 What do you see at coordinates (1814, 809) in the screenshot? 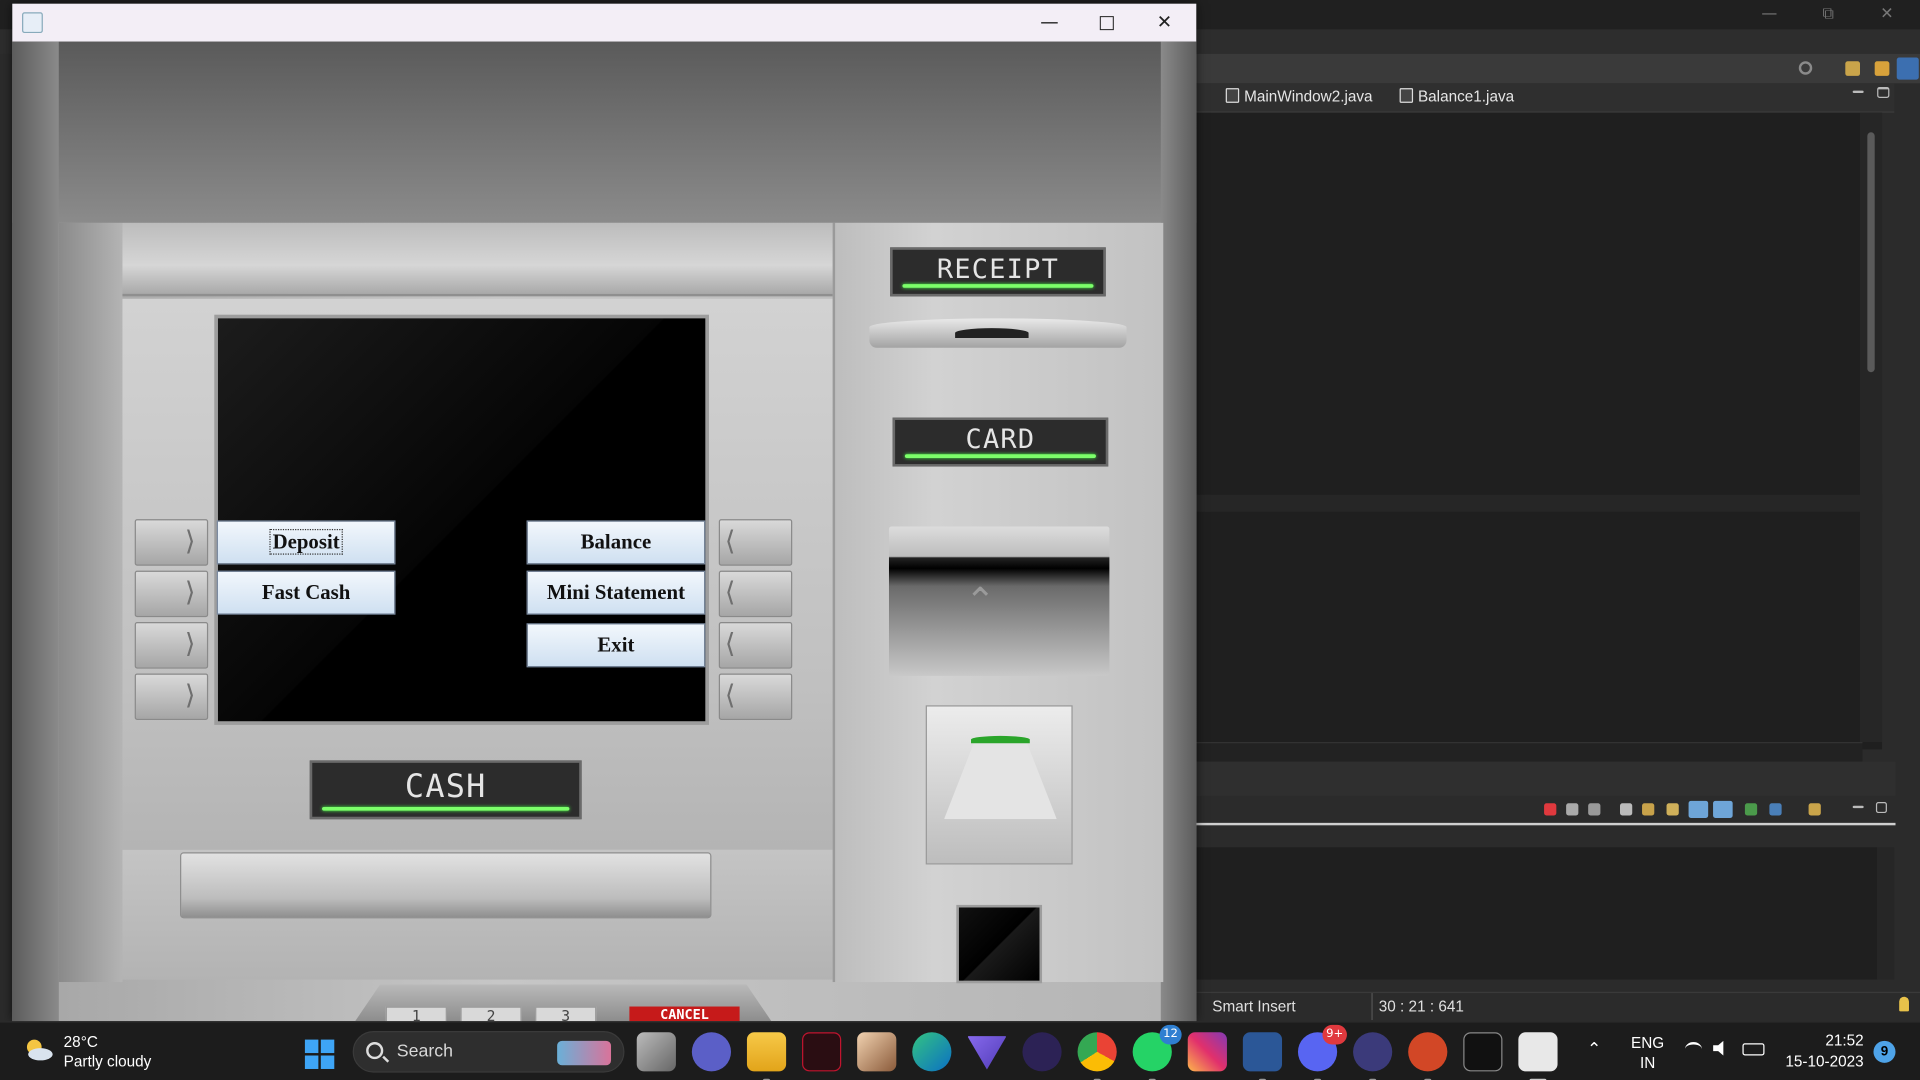
I see `open-console-icon` at bounding box center [1814, 809].